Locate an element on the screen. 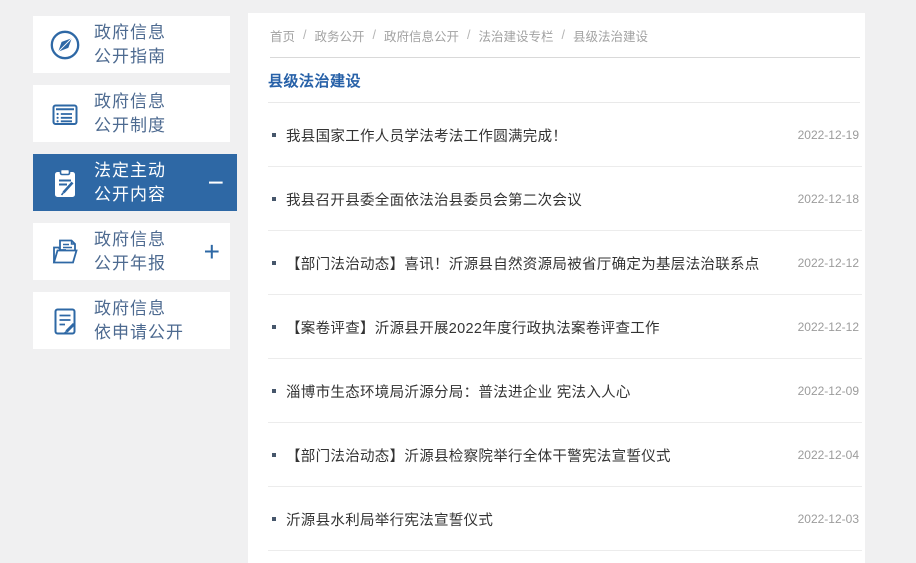 This screenshot has width=916, height=563. page-title: 县级法治建设 is located at coordinates (315, 81).